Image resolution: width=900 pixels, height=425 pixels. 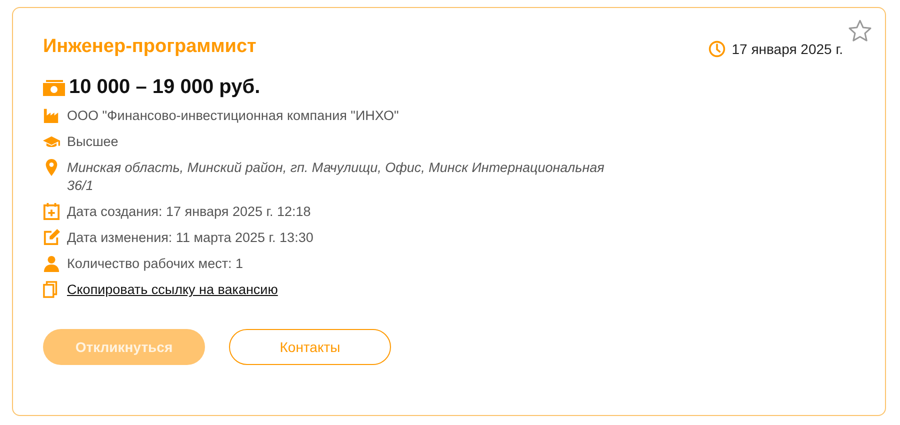 What do you see at coordinates (310, 347) in the screenshot?
I see `contacts-button: Контакты` at bounding box center [310, 347].